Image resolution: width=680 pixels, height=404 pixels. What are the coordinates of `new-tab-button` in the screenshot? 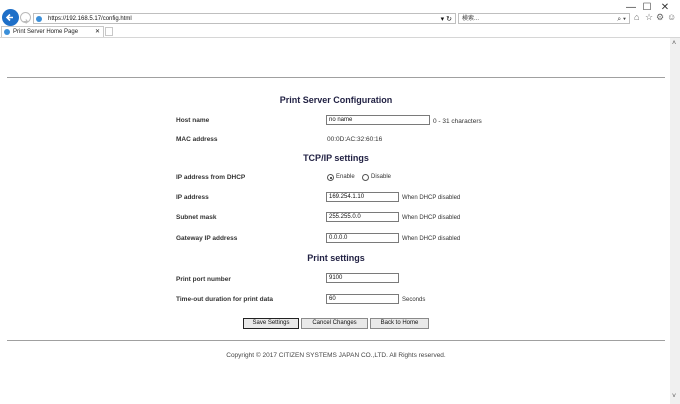 It's located at (109, 31).